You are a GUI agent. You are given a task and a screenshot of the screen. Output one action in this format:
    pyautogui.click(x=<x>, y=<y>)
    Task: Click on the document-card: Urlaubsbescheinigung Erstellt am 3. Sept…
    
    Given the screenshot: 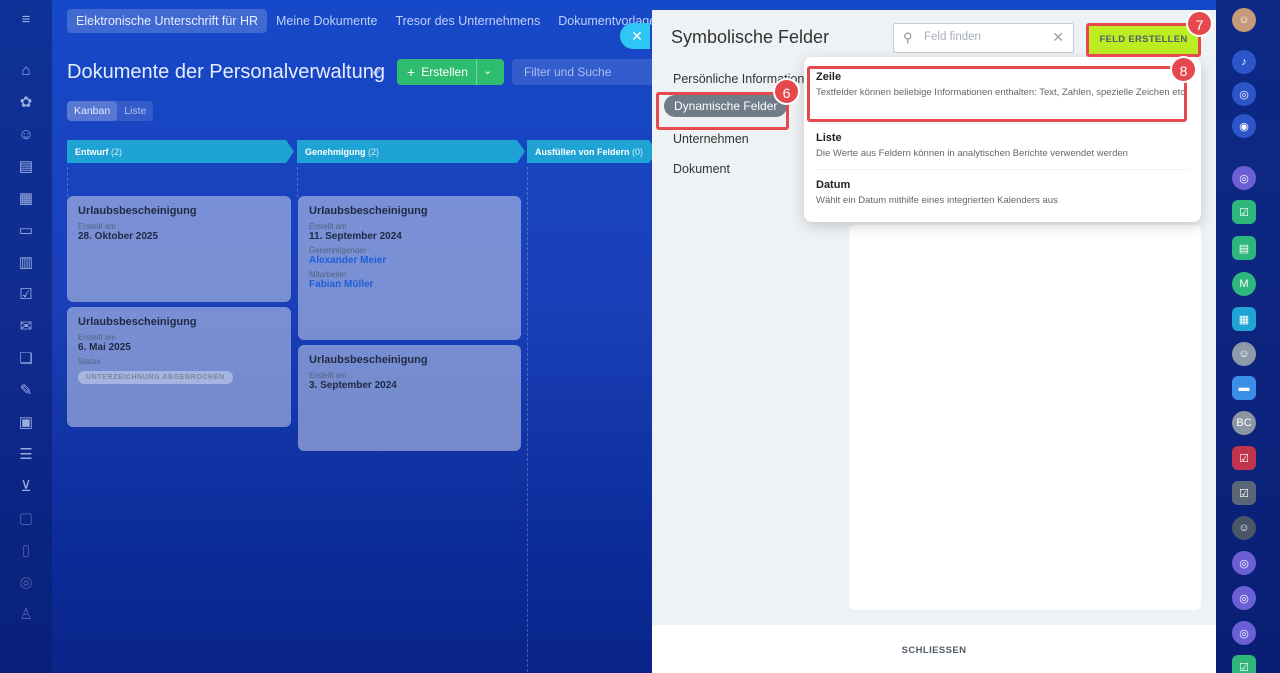 What is the action you would take?
    pyautogui.click(x=409, y=398)
    